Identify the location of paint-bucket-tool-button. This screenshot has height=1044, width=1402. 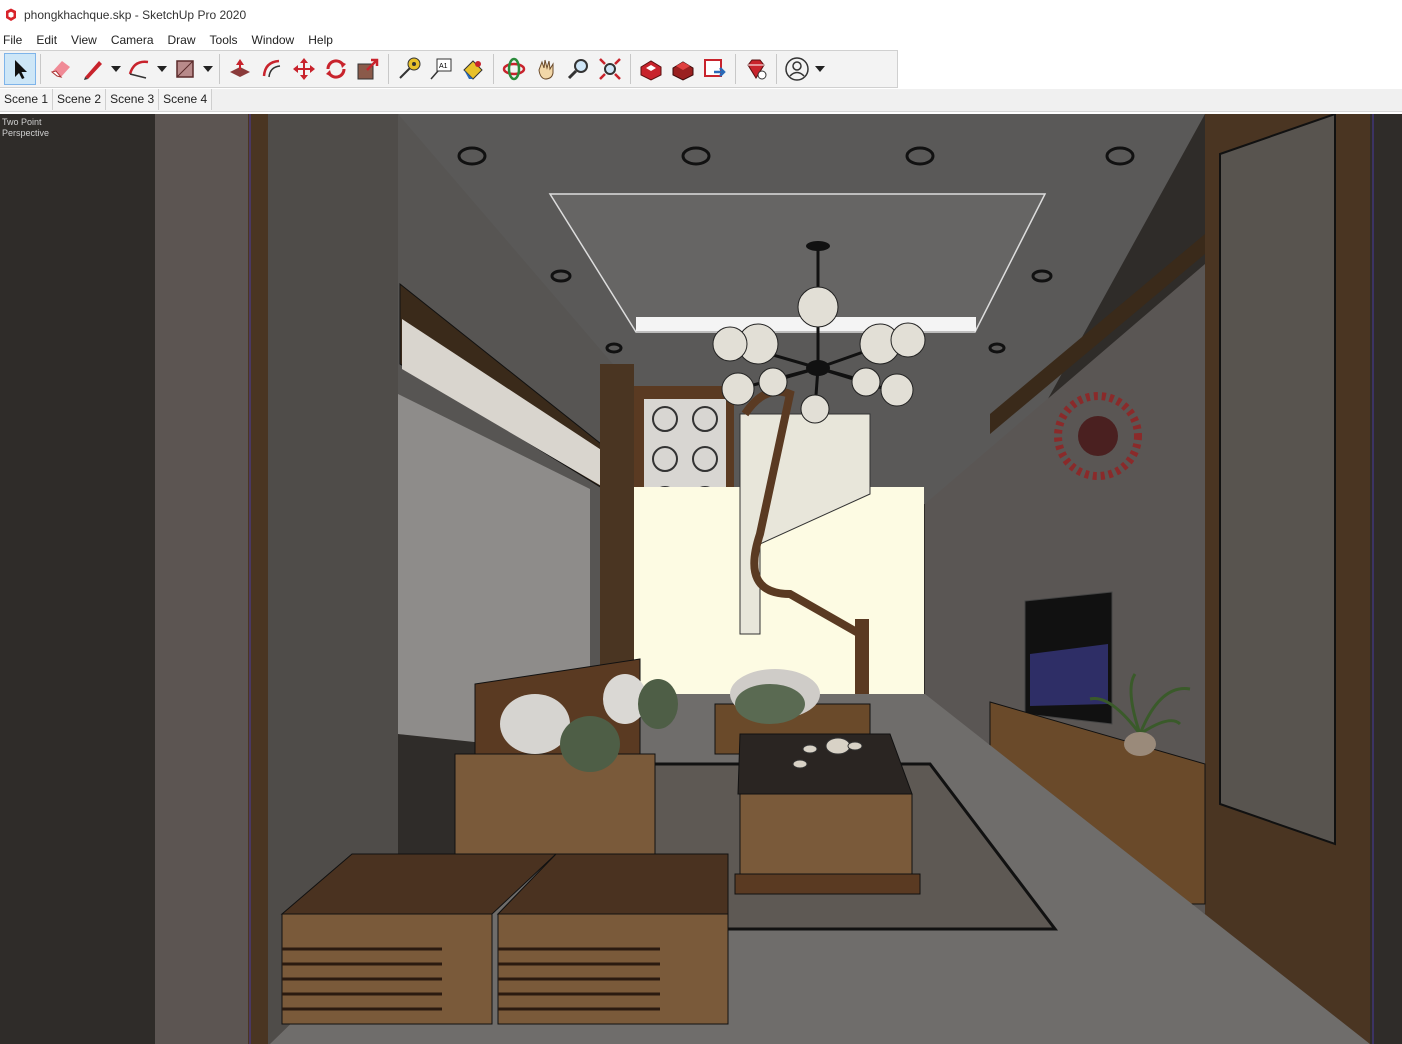
(473, 69).